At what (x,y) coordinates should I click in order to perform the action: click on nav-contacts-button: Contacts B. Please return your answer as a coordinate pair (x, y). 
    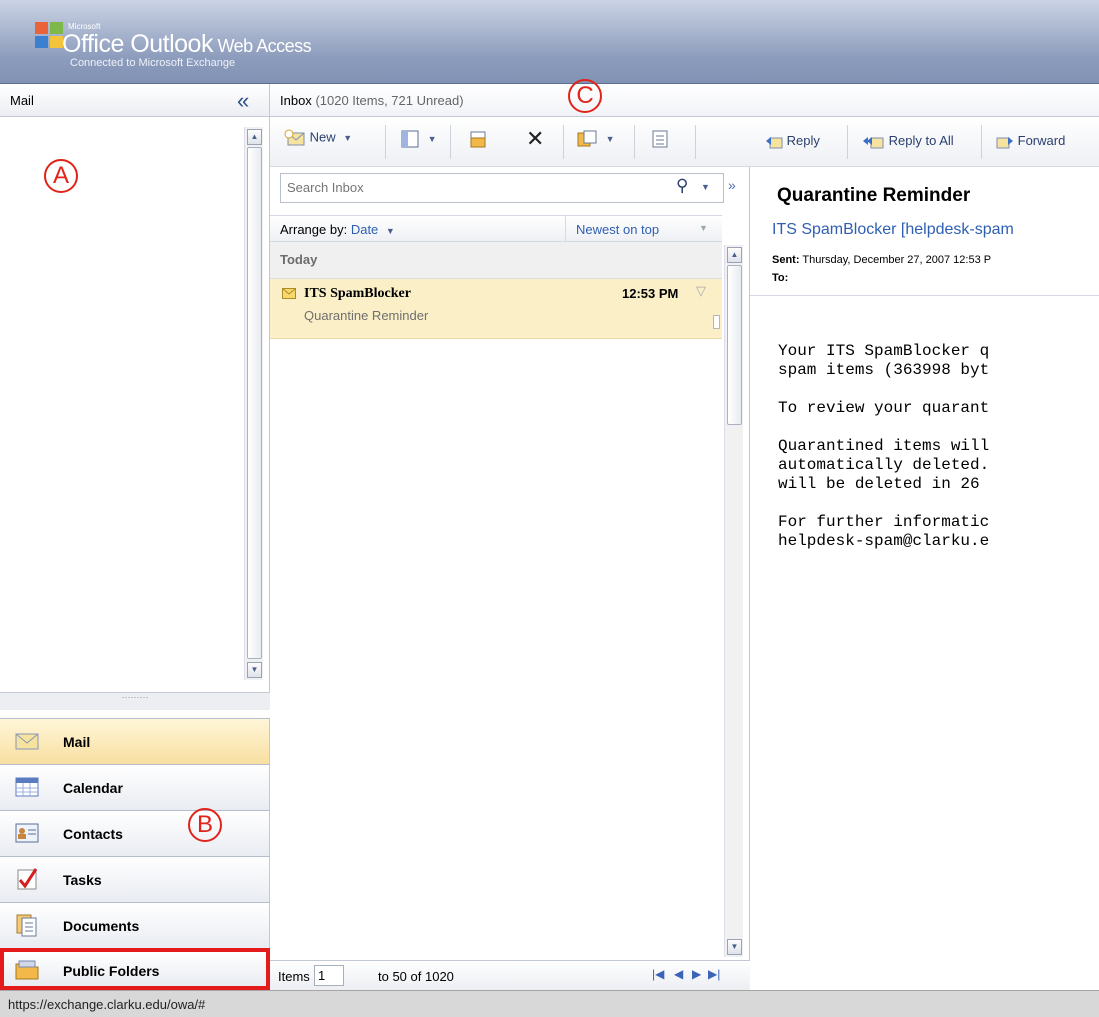
    Looking at the image, I should click on (135, 832).